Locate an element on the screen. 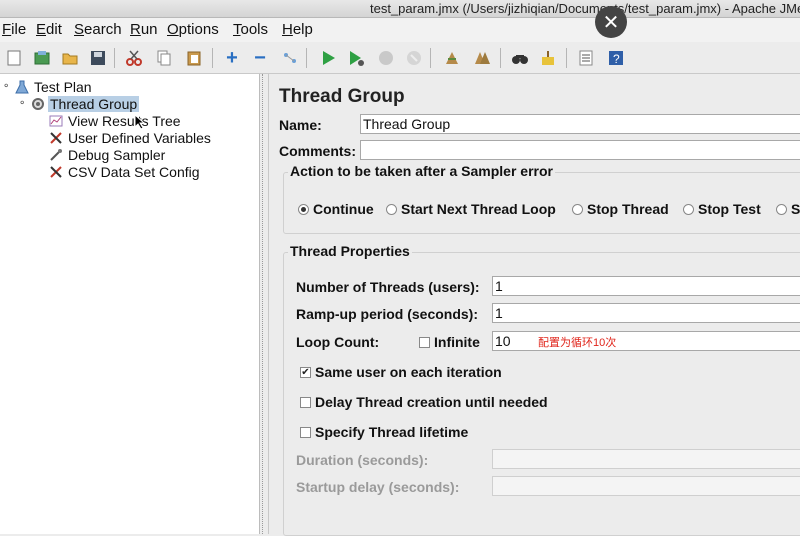 This screenshot has width=800, height=536. name-field: Thread Group is located at coordinates (580, 124).